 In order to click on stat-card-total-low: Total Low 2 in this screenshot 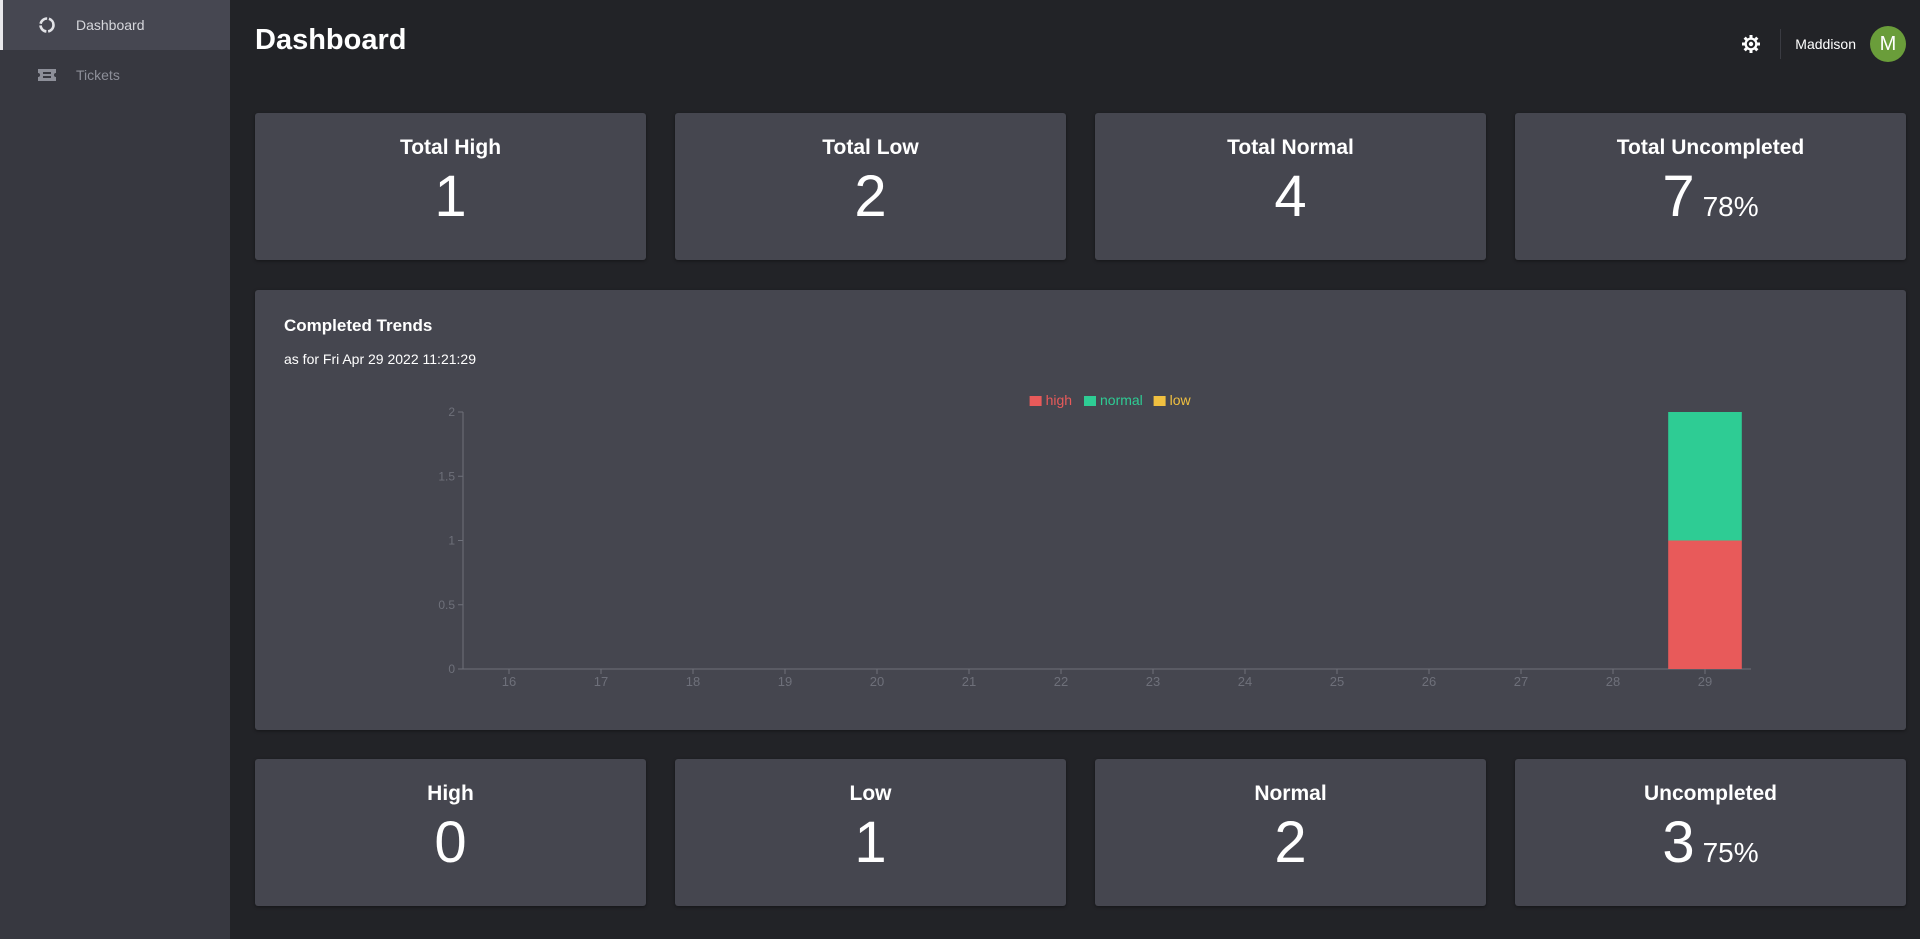, I will do `click(870, 186)`.